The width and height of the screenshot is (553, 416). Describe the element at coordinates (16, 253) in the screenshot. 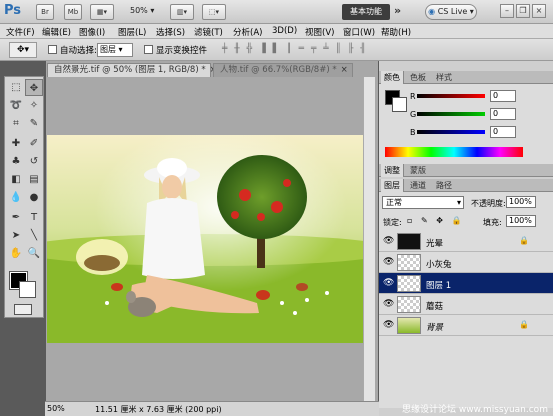

I see `hand-tool-icon: ✋` at that location.